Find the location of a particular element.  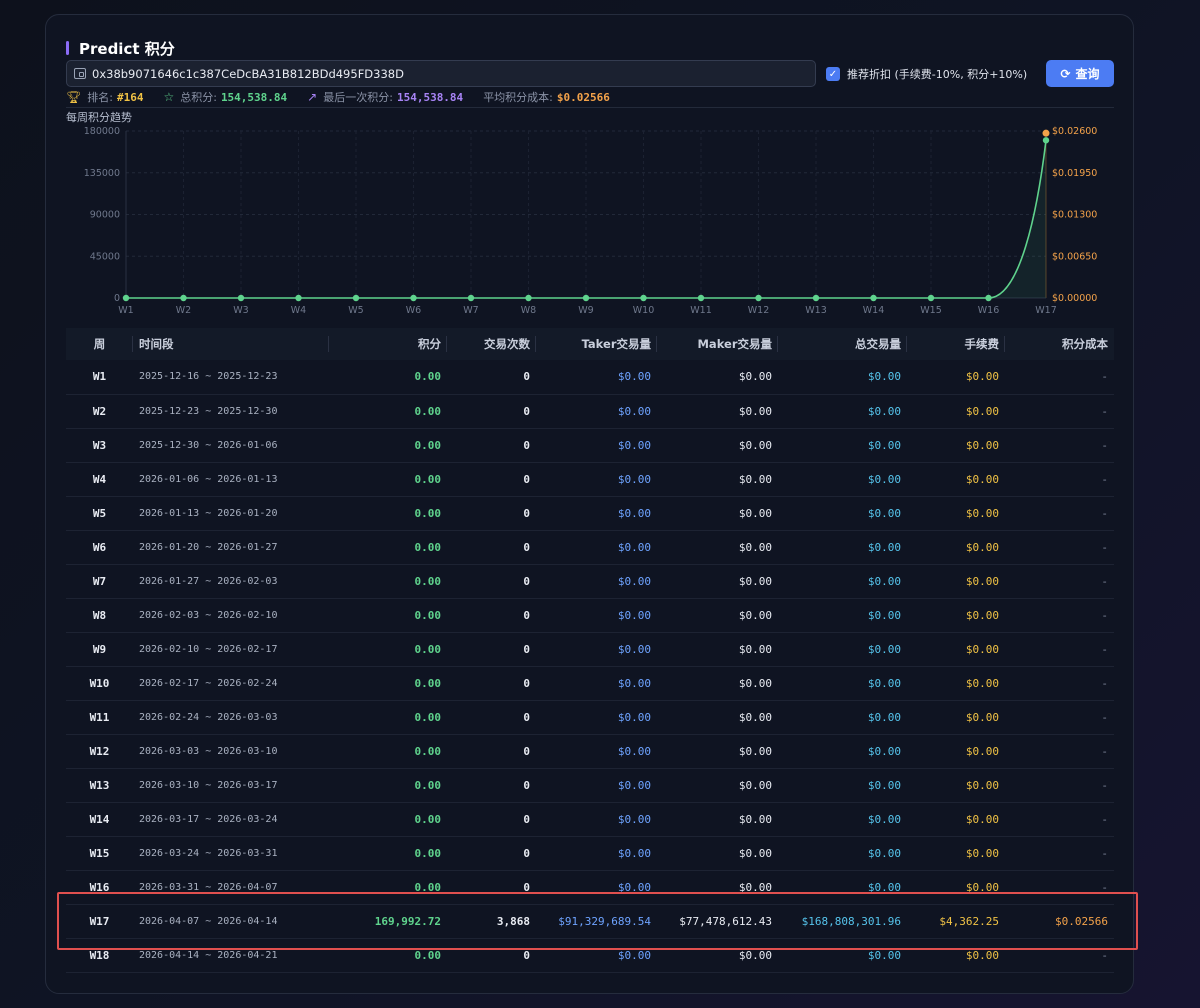

cell-period: 2026-01-27 ~ 2026-02-03 is located at coordinates (208, 581).